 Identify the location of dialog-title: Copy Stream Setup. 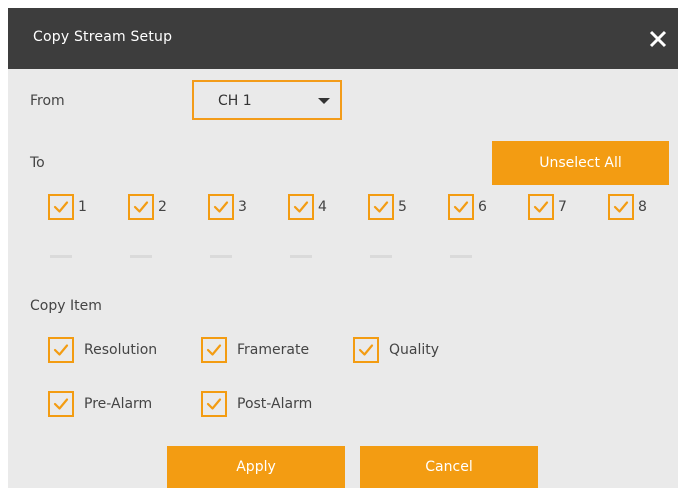
(103, 37).